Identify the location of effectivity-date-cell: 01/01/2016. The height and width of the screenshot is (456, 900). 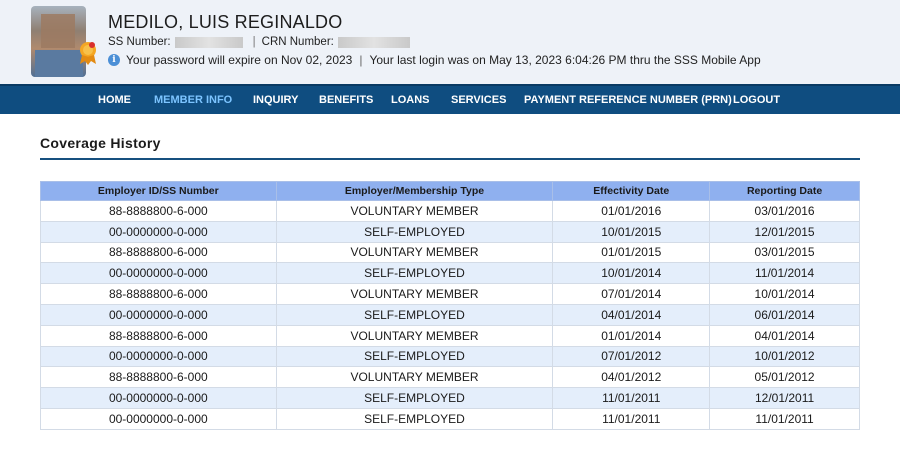
(631, 211).